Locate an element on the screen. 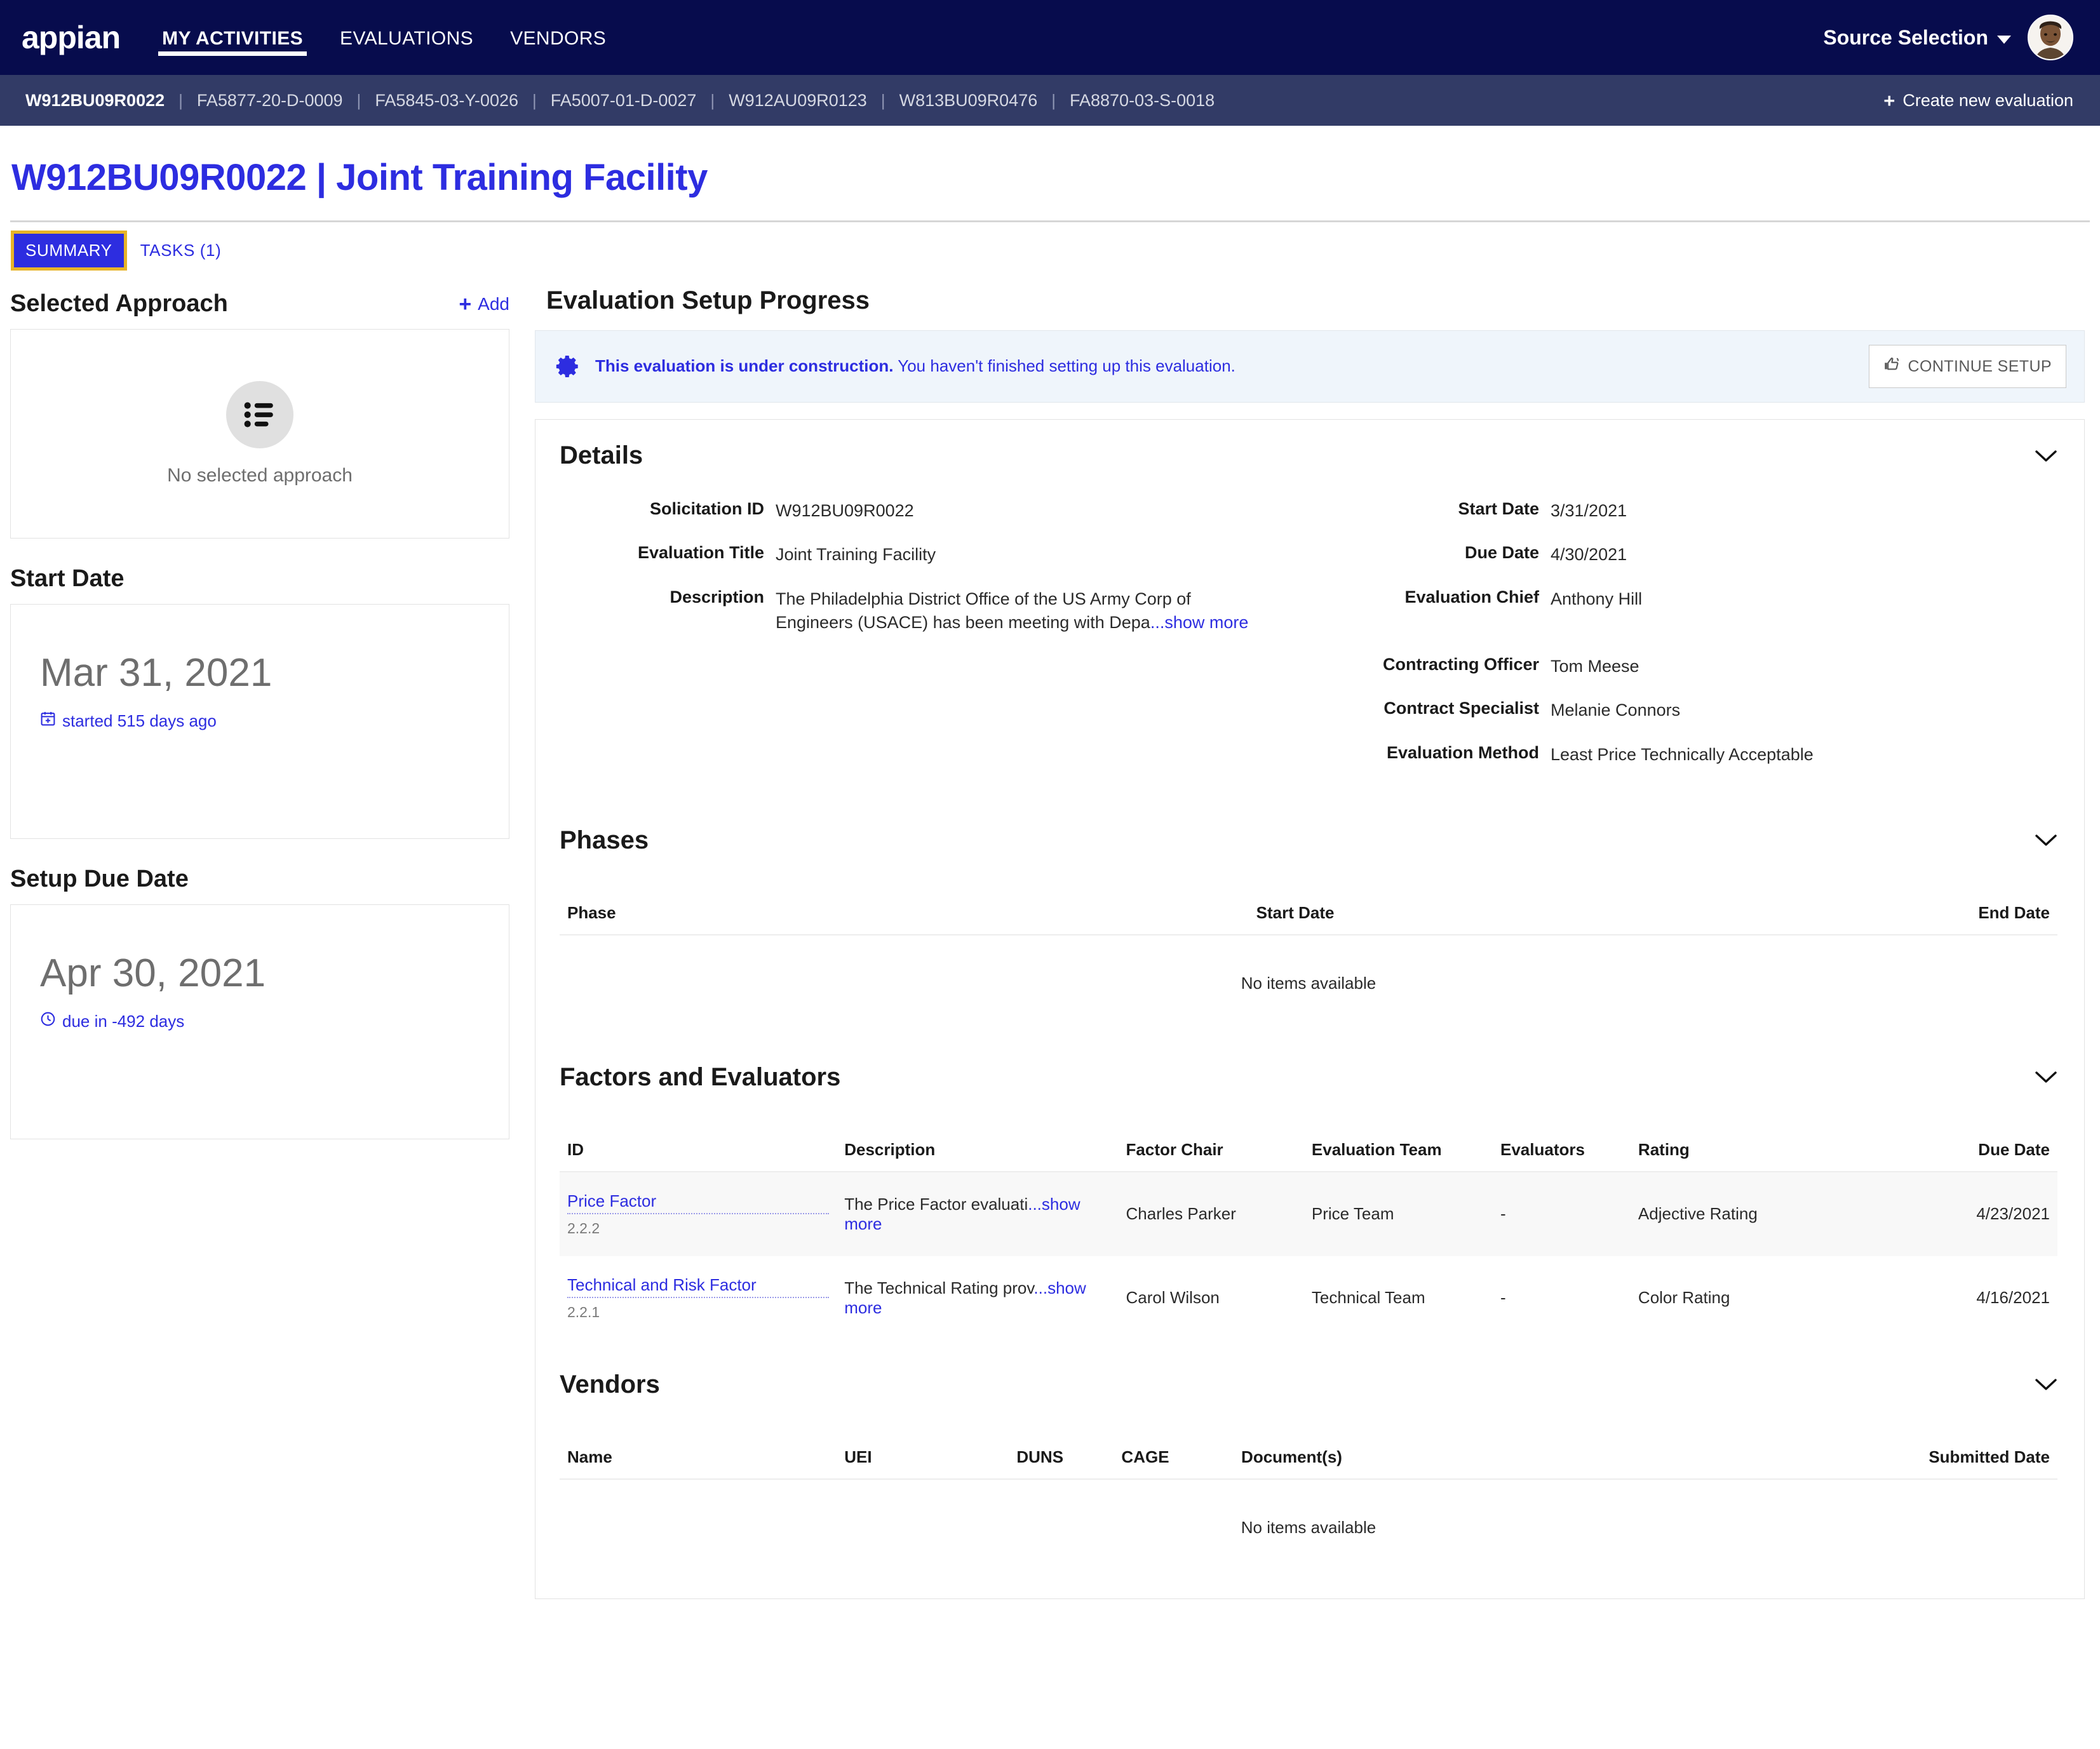 This screenshot has height=1749, width=2100. field-value-evaluation-chief: Anthony Hill is located at coordinates (1597, 598).